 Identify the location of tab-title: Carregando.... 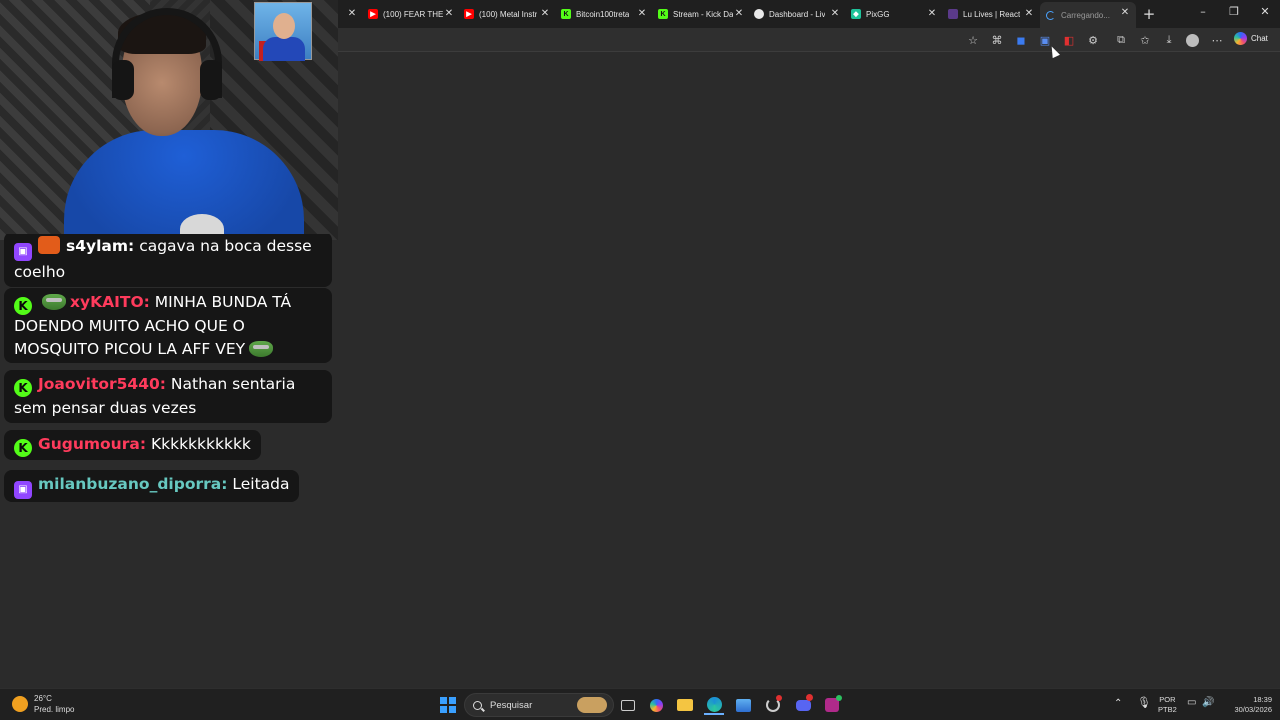
(1085, 15).